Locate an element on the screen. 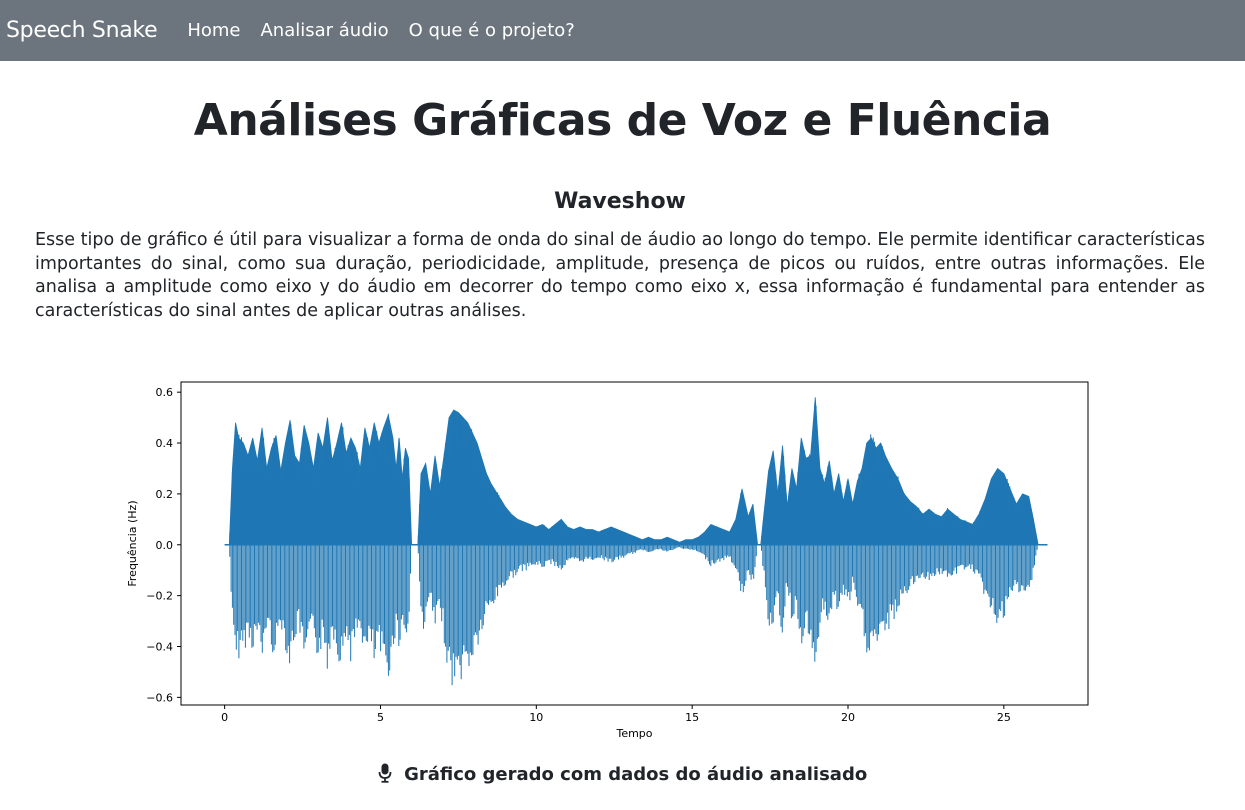  nav-link-home: Home is located at coordinates (213, 30).